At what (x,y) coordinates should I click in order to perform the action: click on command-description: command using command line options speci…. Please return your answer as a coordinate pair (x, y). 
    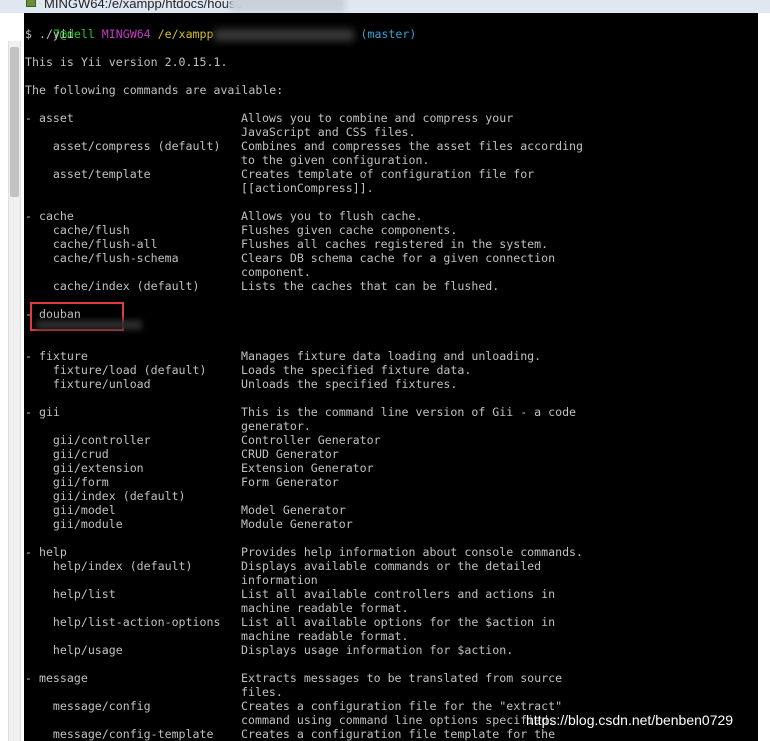
    Looking at the image, I should click on (398, 720).